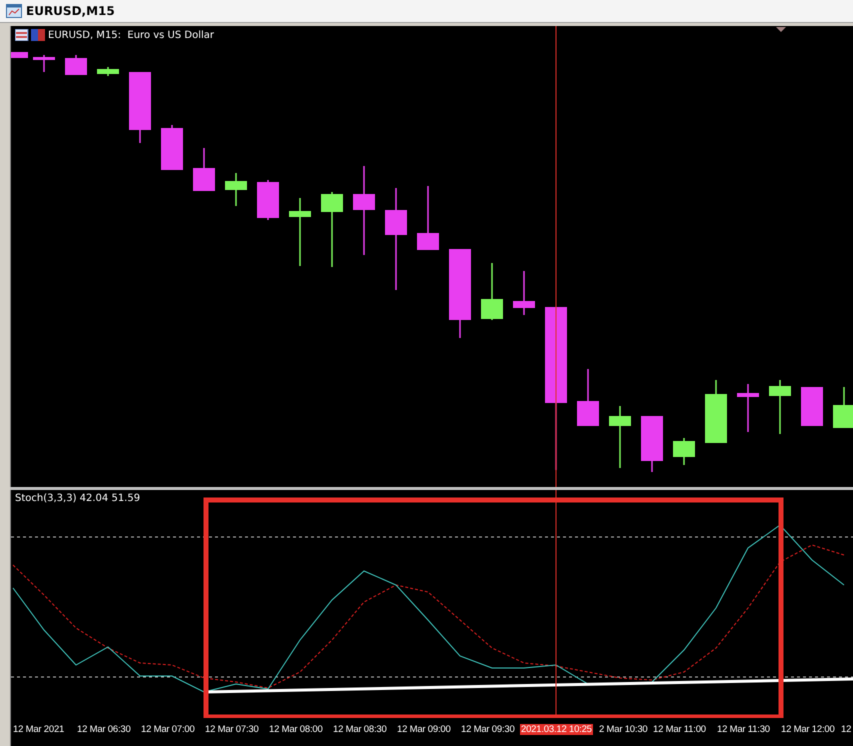 This screenshot has height=746, width=853. What do you see at coordinates (131, 35) in the screenshot?
I see `chart-header: EURUSD, M15: Euro vs US Dollar` at bounding box center [131, 35].